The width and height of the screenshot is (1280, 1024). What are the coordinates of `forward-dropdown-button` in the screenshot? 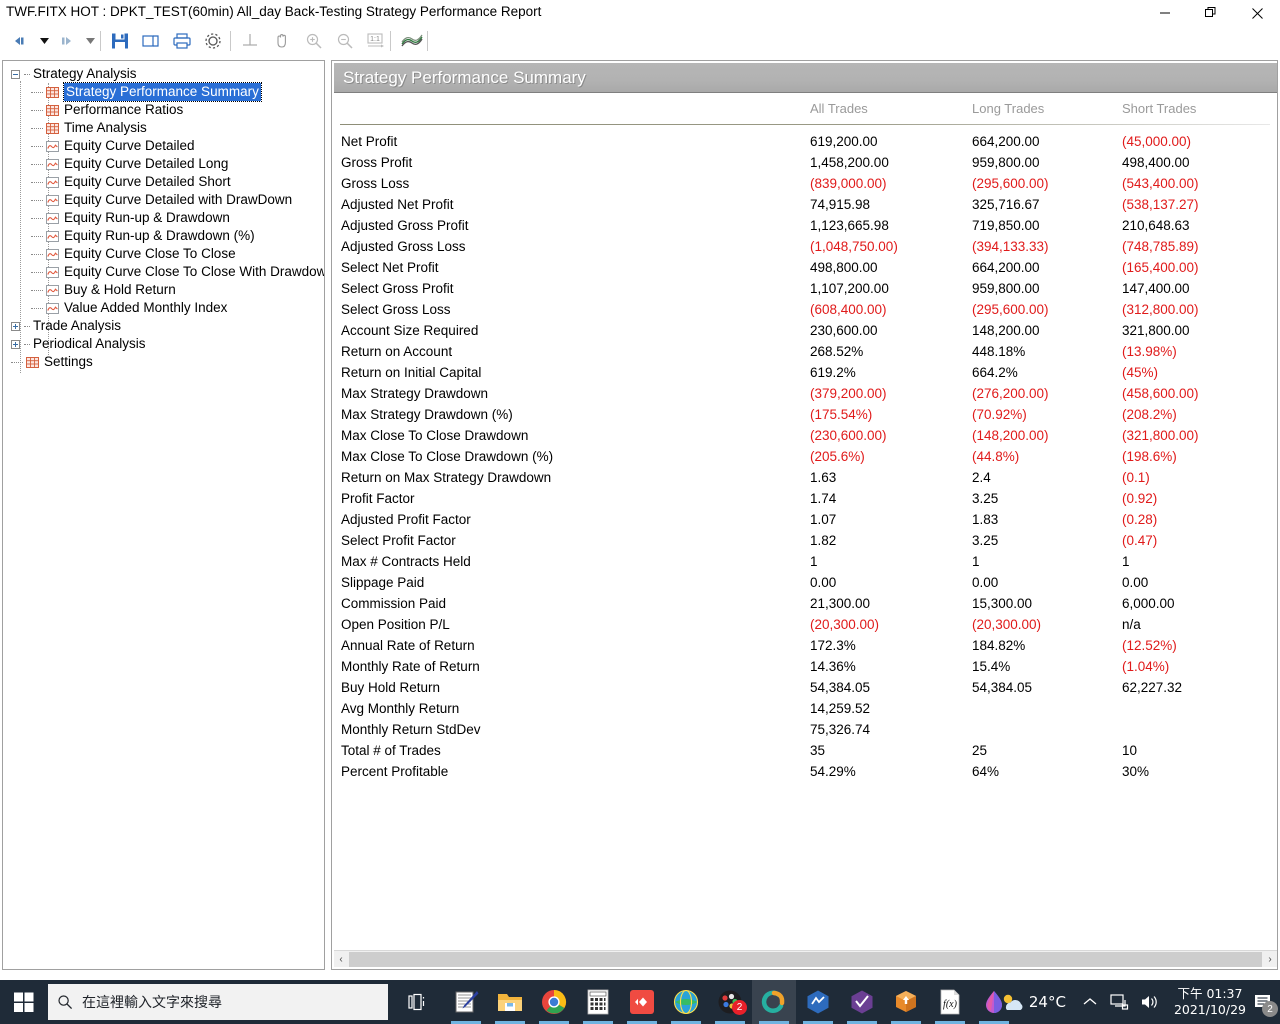 It's located at (90, 41).